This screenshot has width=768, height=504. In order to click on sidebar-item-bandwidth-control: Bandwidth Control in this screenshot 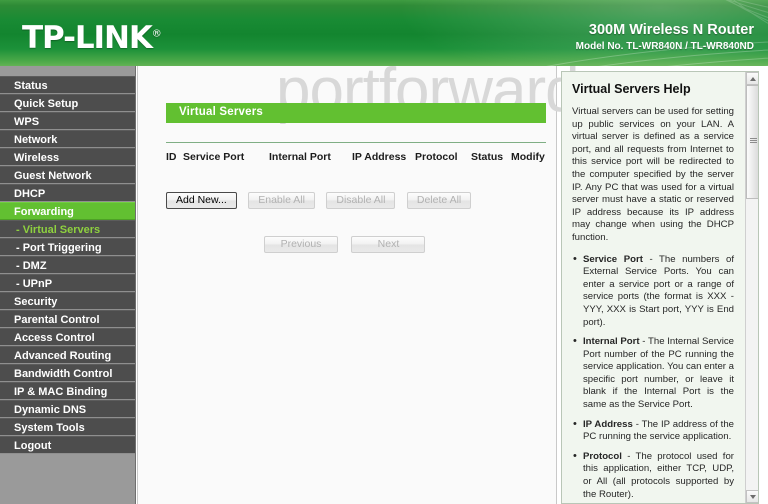, I will do `click(67, 373)`.